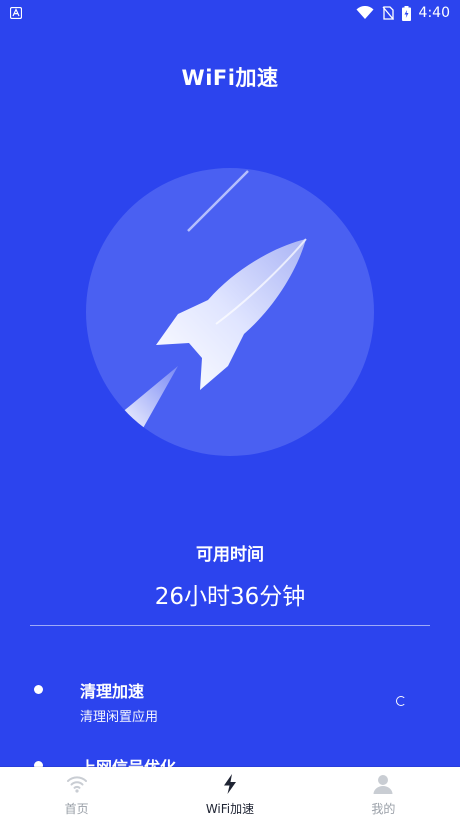 The image size is (460, 817). Describe the element at coordinates (434, 13) in the screenshot. I see `clock: 4:40` at that location.